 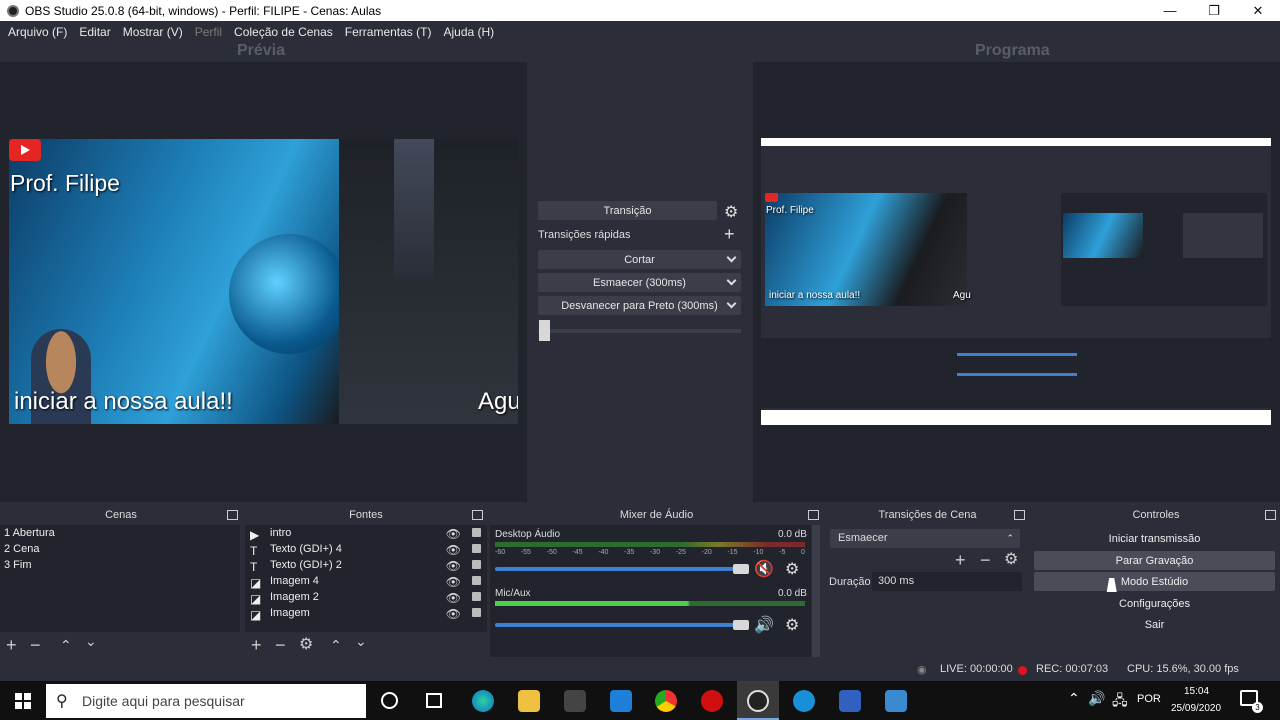 I want to click on edge-icon, so click(x=483, y=701).